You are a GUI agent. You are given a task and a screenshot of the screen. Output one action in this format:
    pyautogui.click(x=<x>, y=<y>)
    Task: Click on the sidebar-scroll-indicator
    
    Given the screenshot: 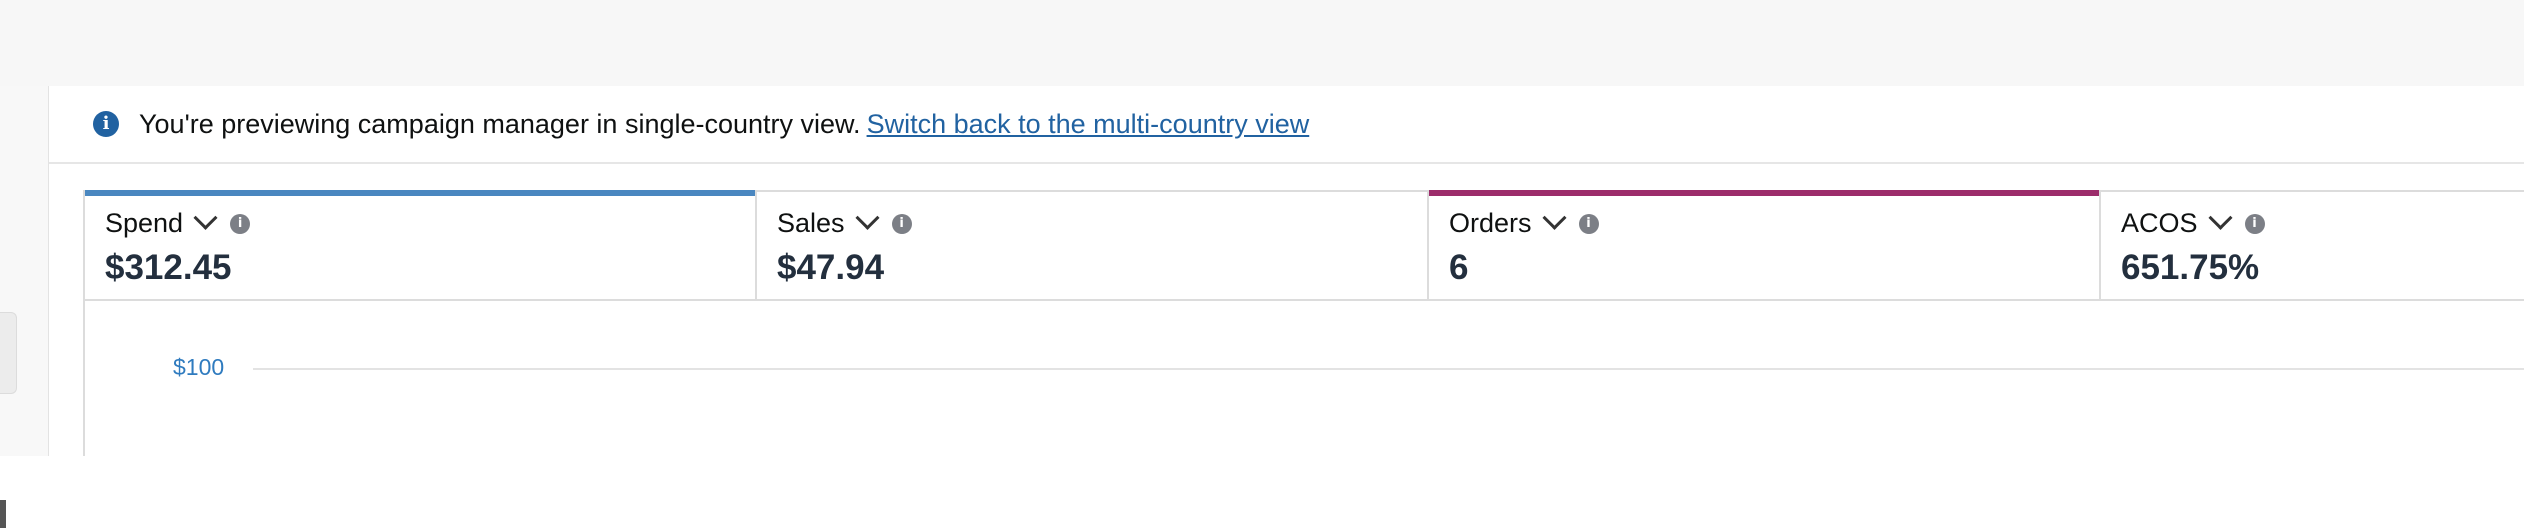 What is the action you would take?
    pyautogui.click(x=3, y=514)
    